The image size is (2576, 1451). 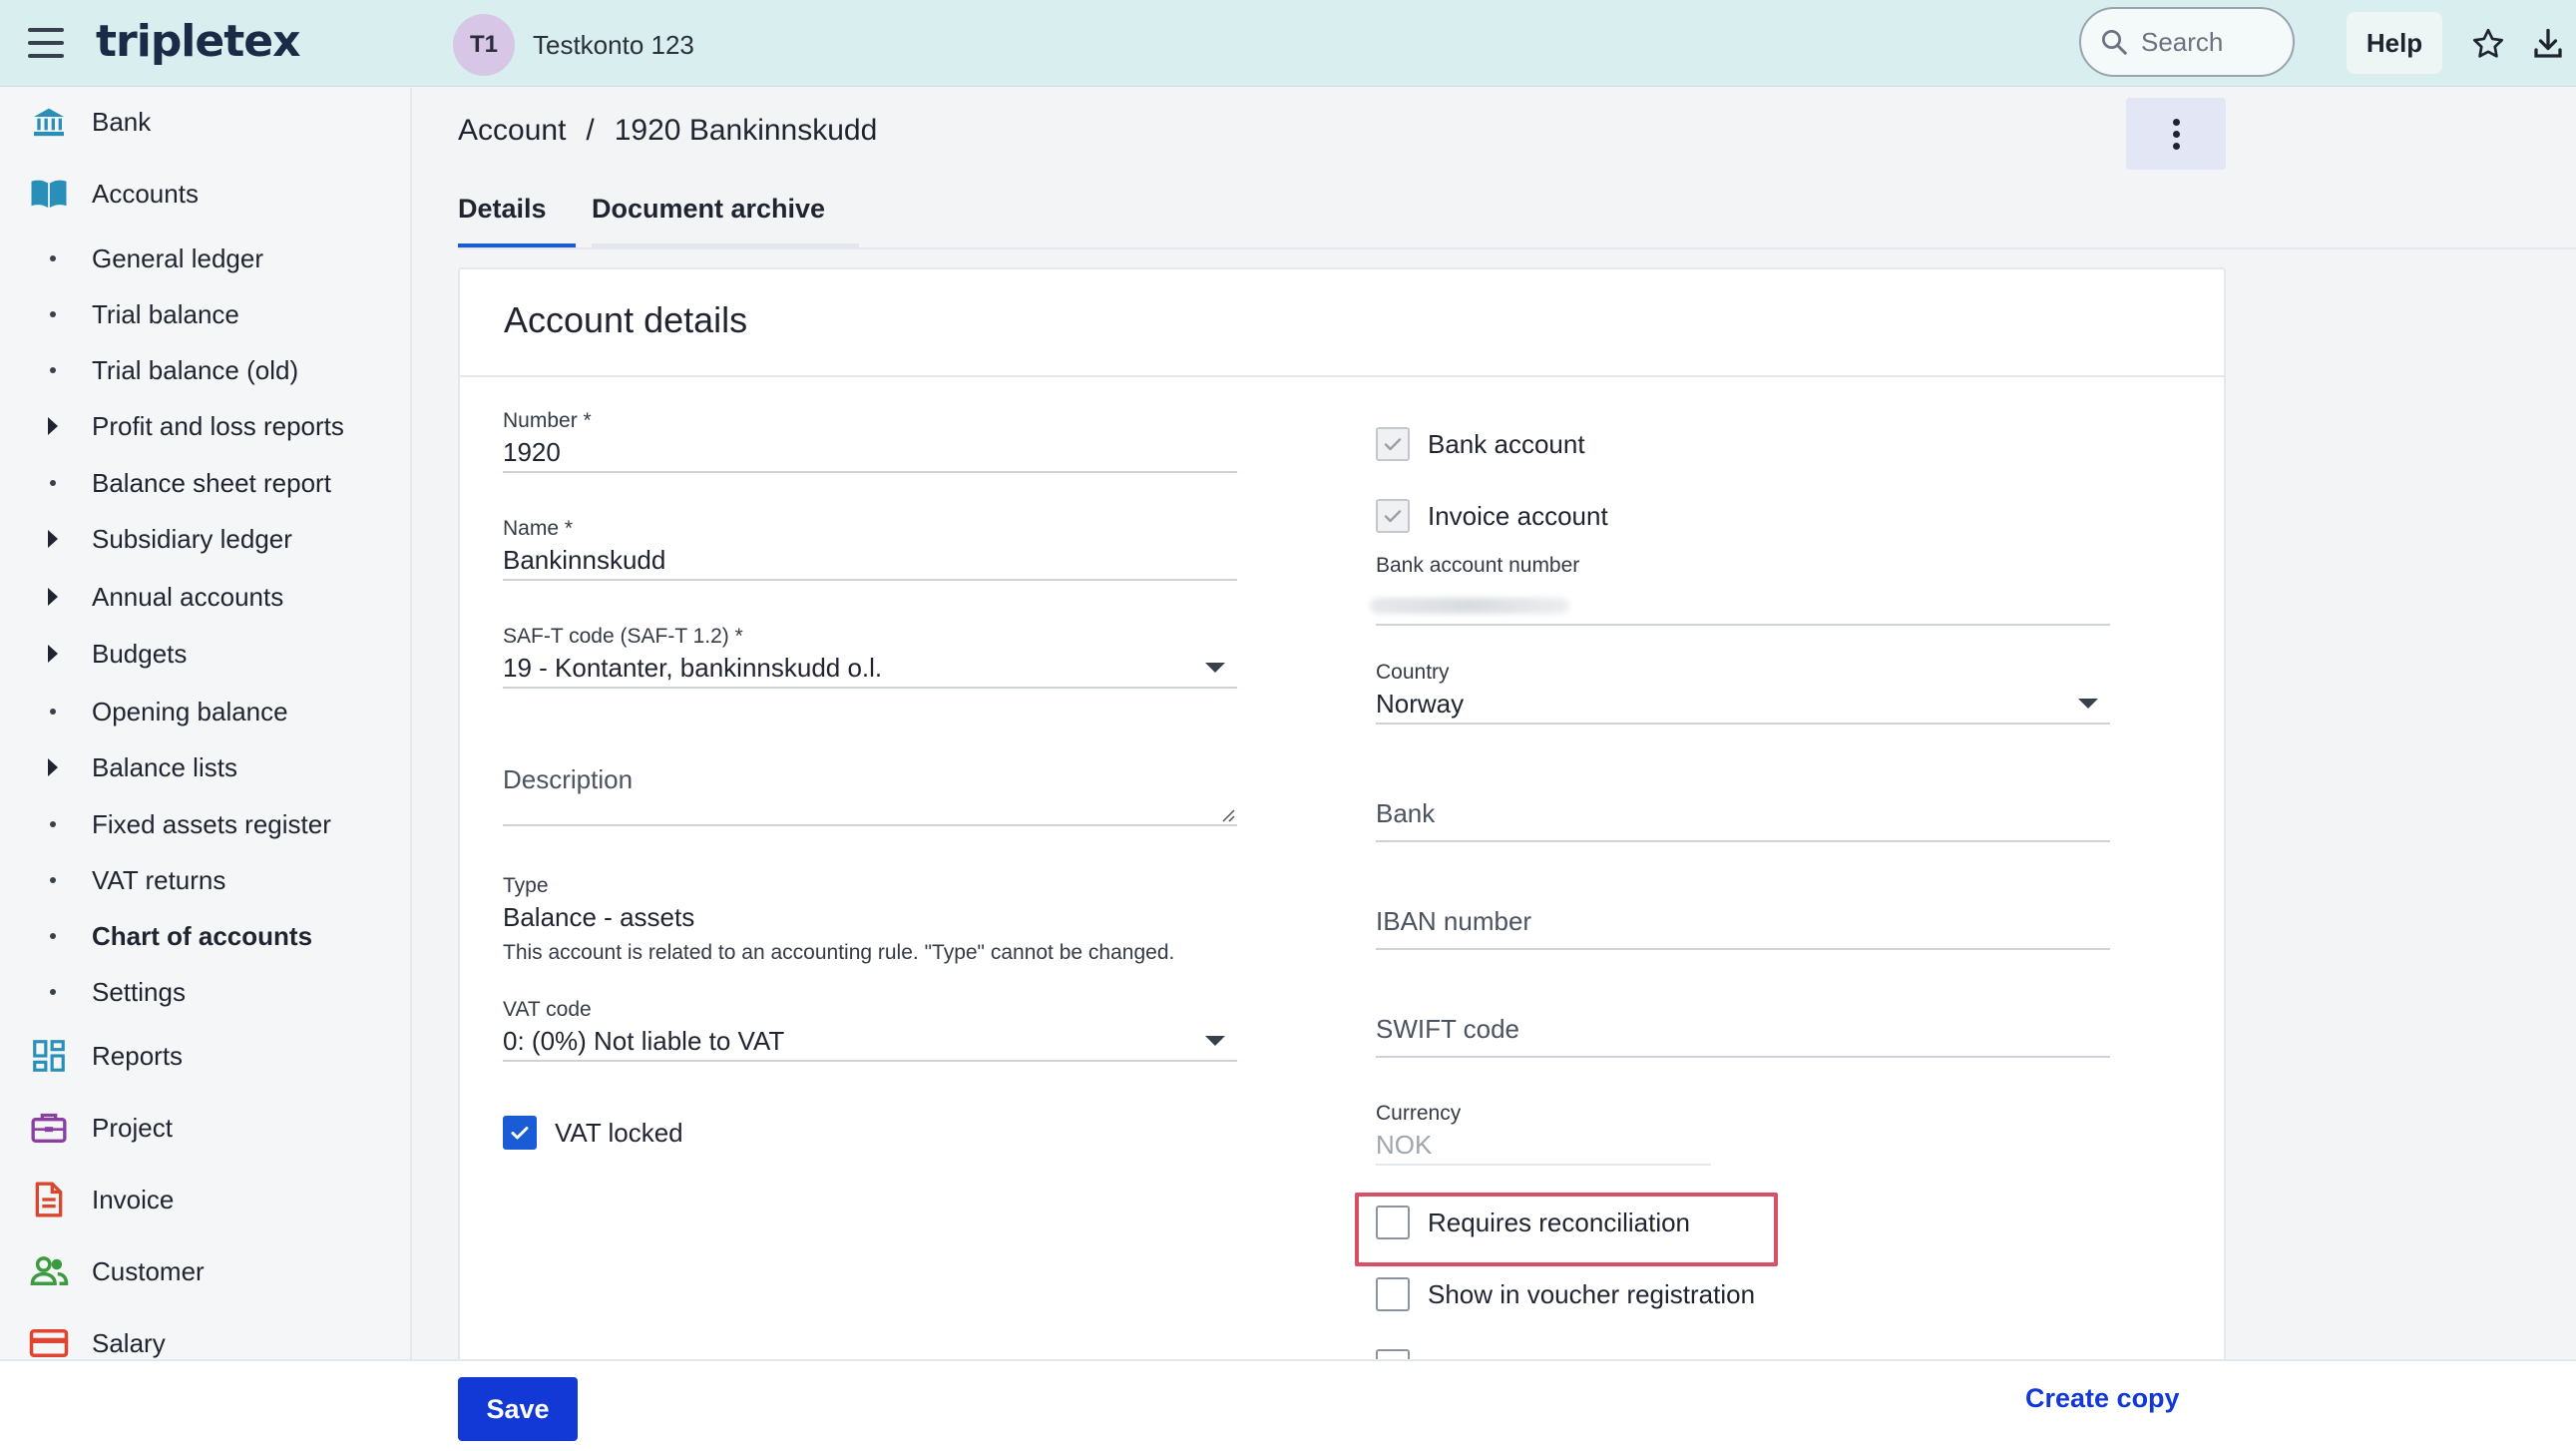 What do you see at coordinates (164, 766) in the screenshot?
I see `sidebar-item-label: Balance lists` at bounding box center [164, 766].